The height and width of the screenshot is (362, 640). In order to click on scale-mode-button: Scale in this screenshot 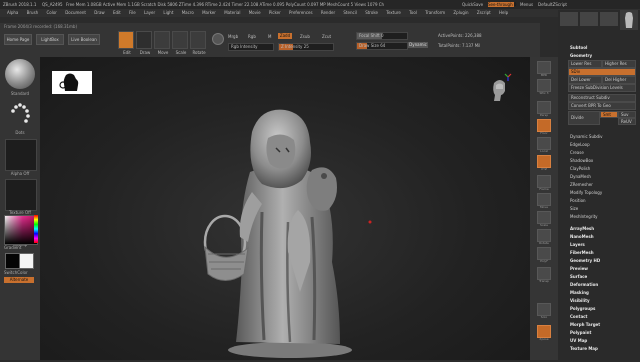, I will do `click(180, 43)`.